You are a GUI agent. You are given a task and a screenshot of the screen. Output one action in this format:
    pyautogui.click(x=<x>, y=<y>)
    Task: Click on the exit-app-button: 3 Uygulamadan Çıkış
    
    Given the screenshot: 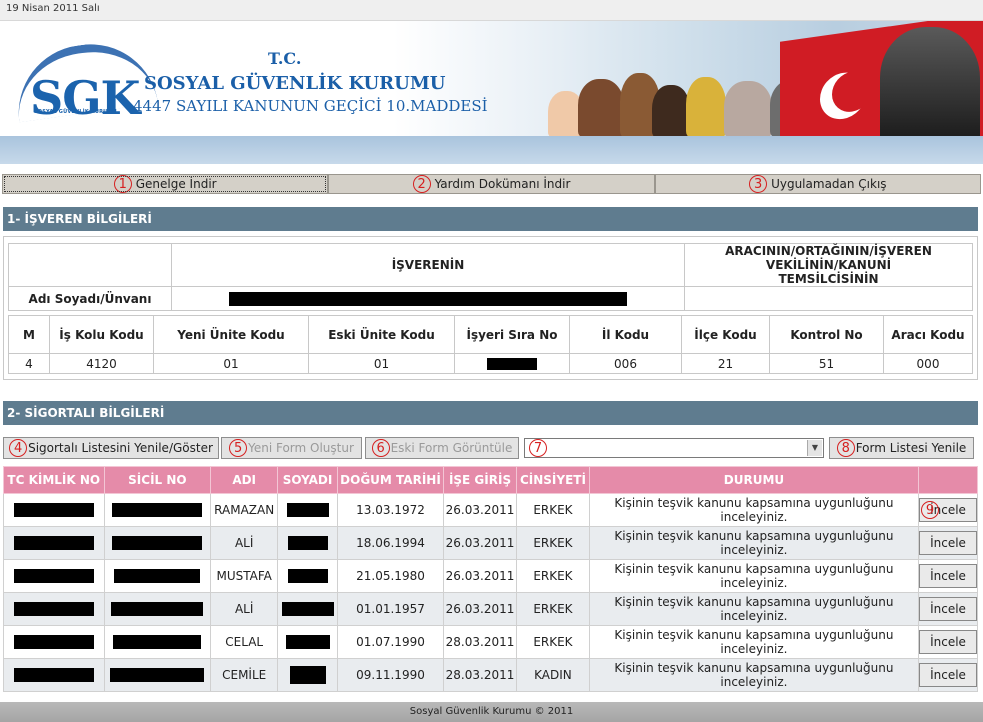 What is the action you would take?
    pyautogui.click(x=817, y=184)
    